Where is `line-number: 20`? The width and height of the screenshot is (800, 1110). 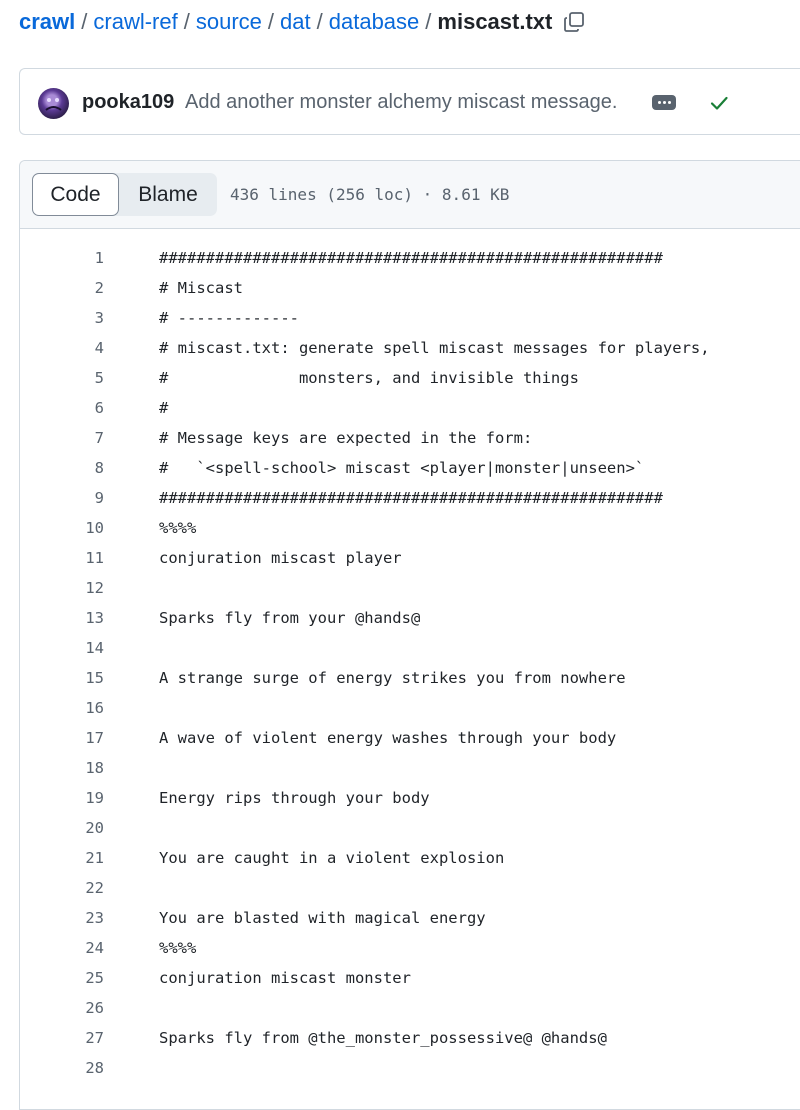 line-number: 20 is located at coordinates (62, 828).